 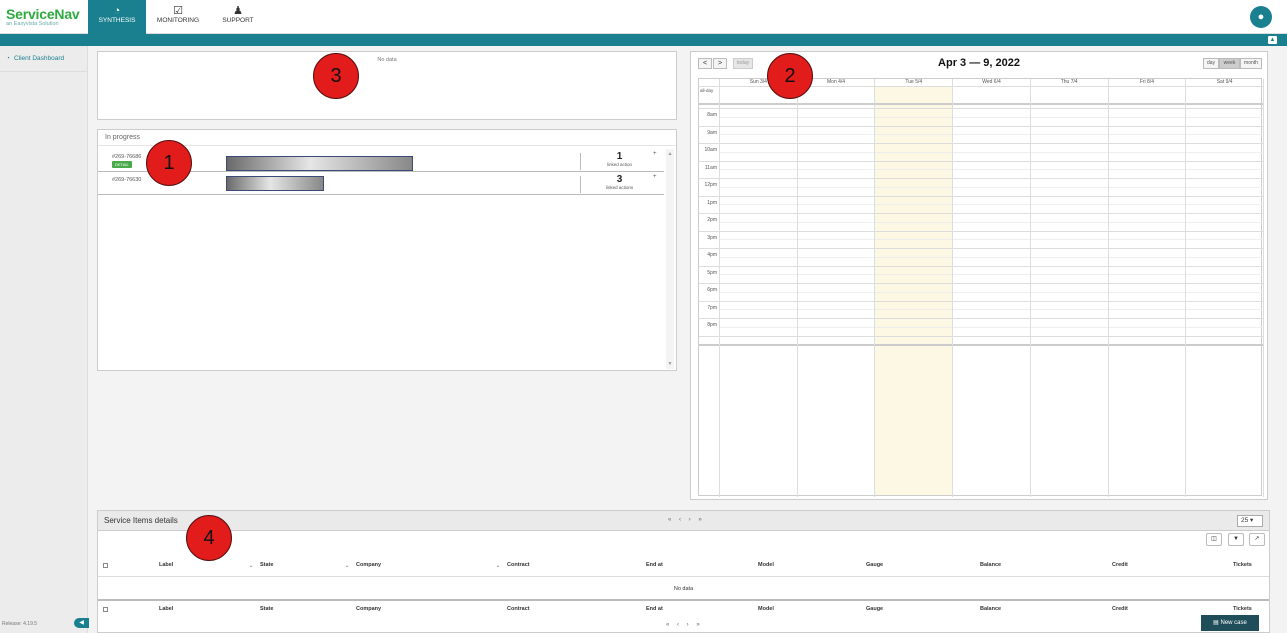 I want to click on day-header: Wed 6/4, so click(x=991, y=82).